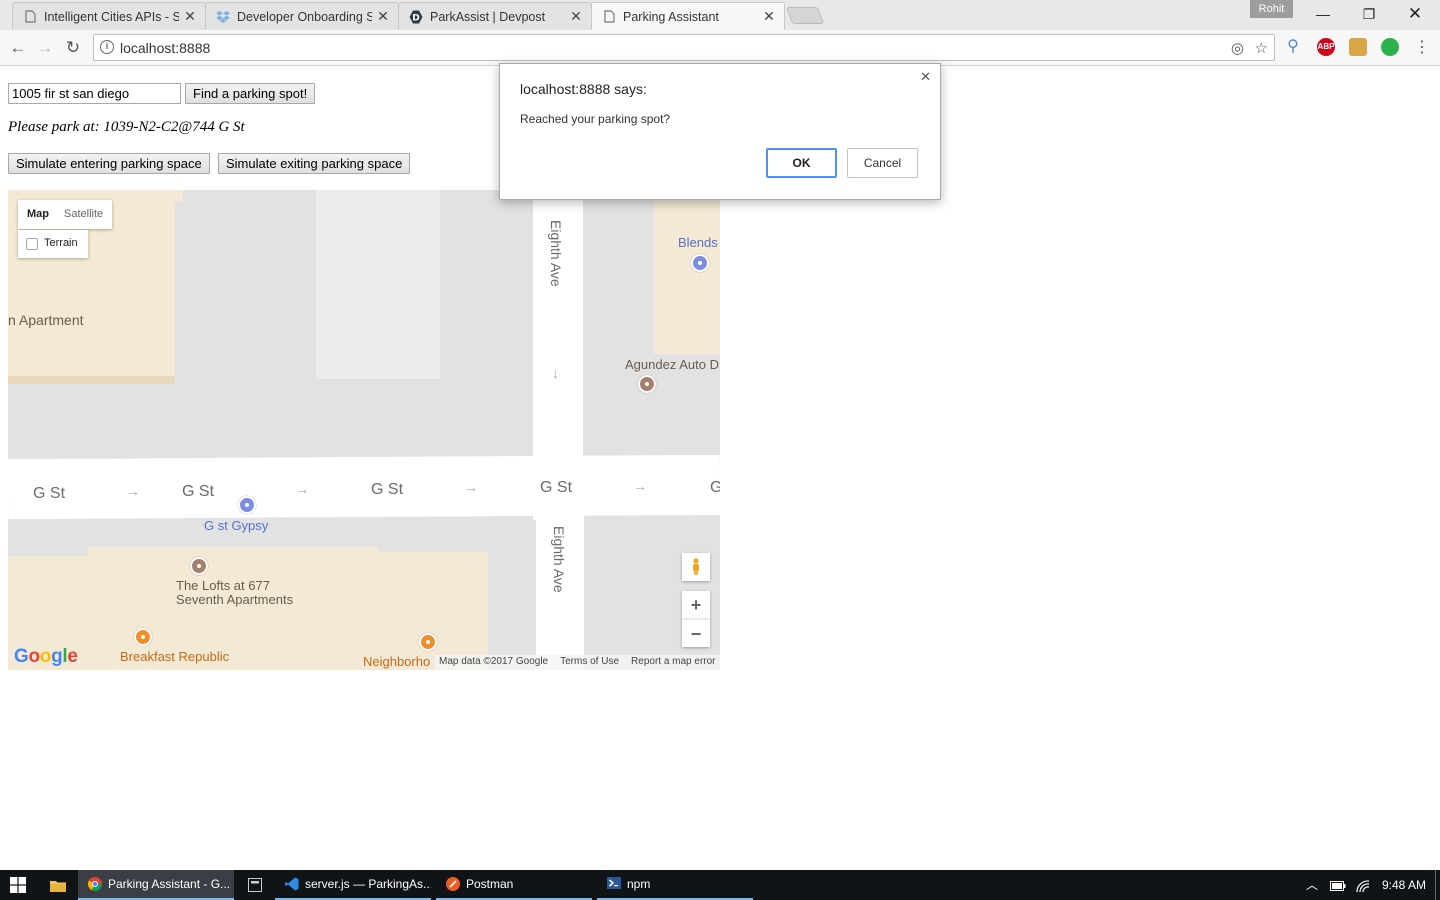 The image size is (1440, 900). I want to click on new-tab-button, so click(805, 15).